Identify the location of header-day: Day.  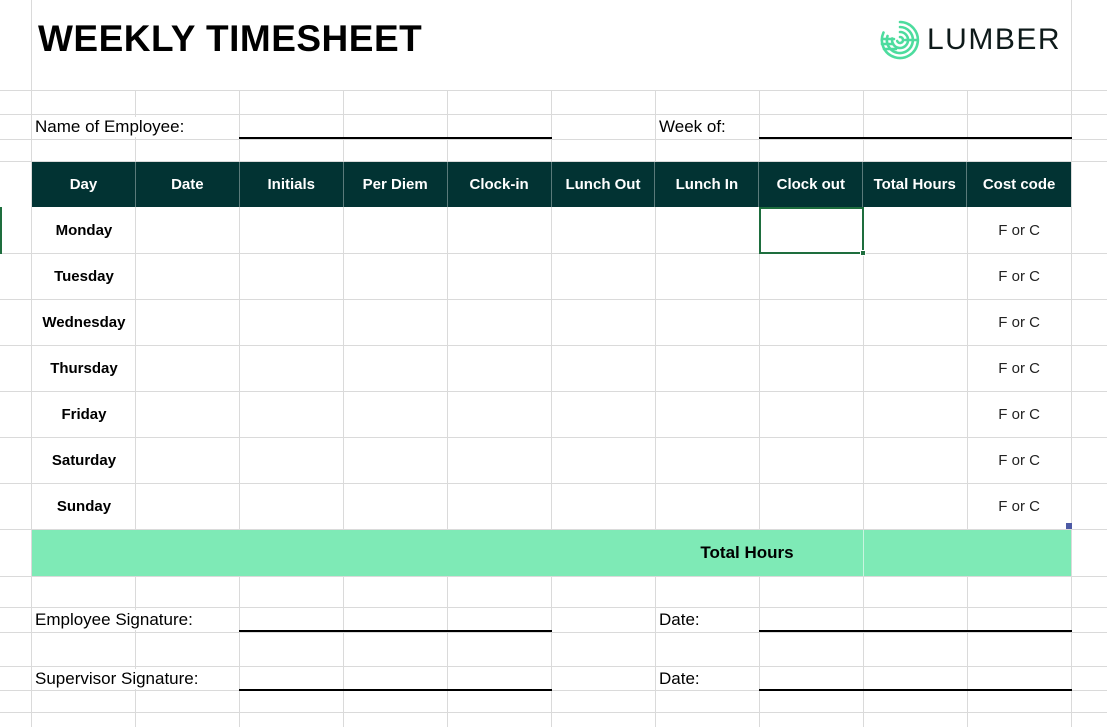
(84, 184).